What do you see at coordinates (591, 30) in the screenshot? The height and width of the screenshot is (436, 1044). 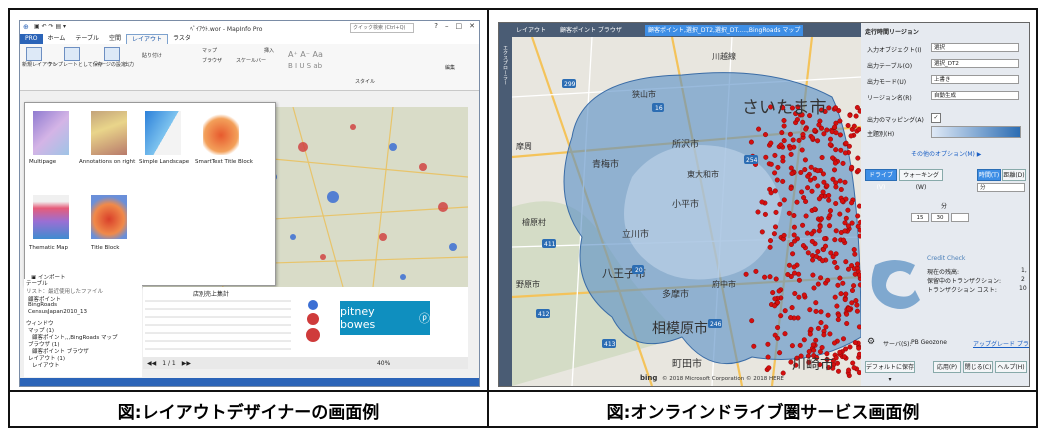 I see `tab-browser: 顧客ポイント ブラウザ` at bounding box center [591, 30].